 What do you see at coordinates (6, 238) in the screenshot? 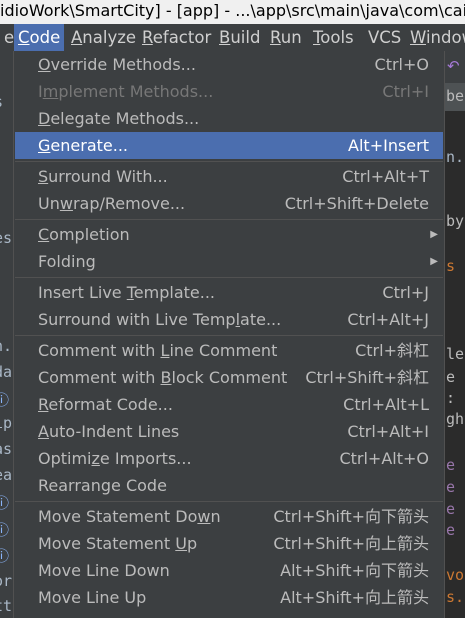
I see `left-code-fragment: es` at bounding box center [6, 238].